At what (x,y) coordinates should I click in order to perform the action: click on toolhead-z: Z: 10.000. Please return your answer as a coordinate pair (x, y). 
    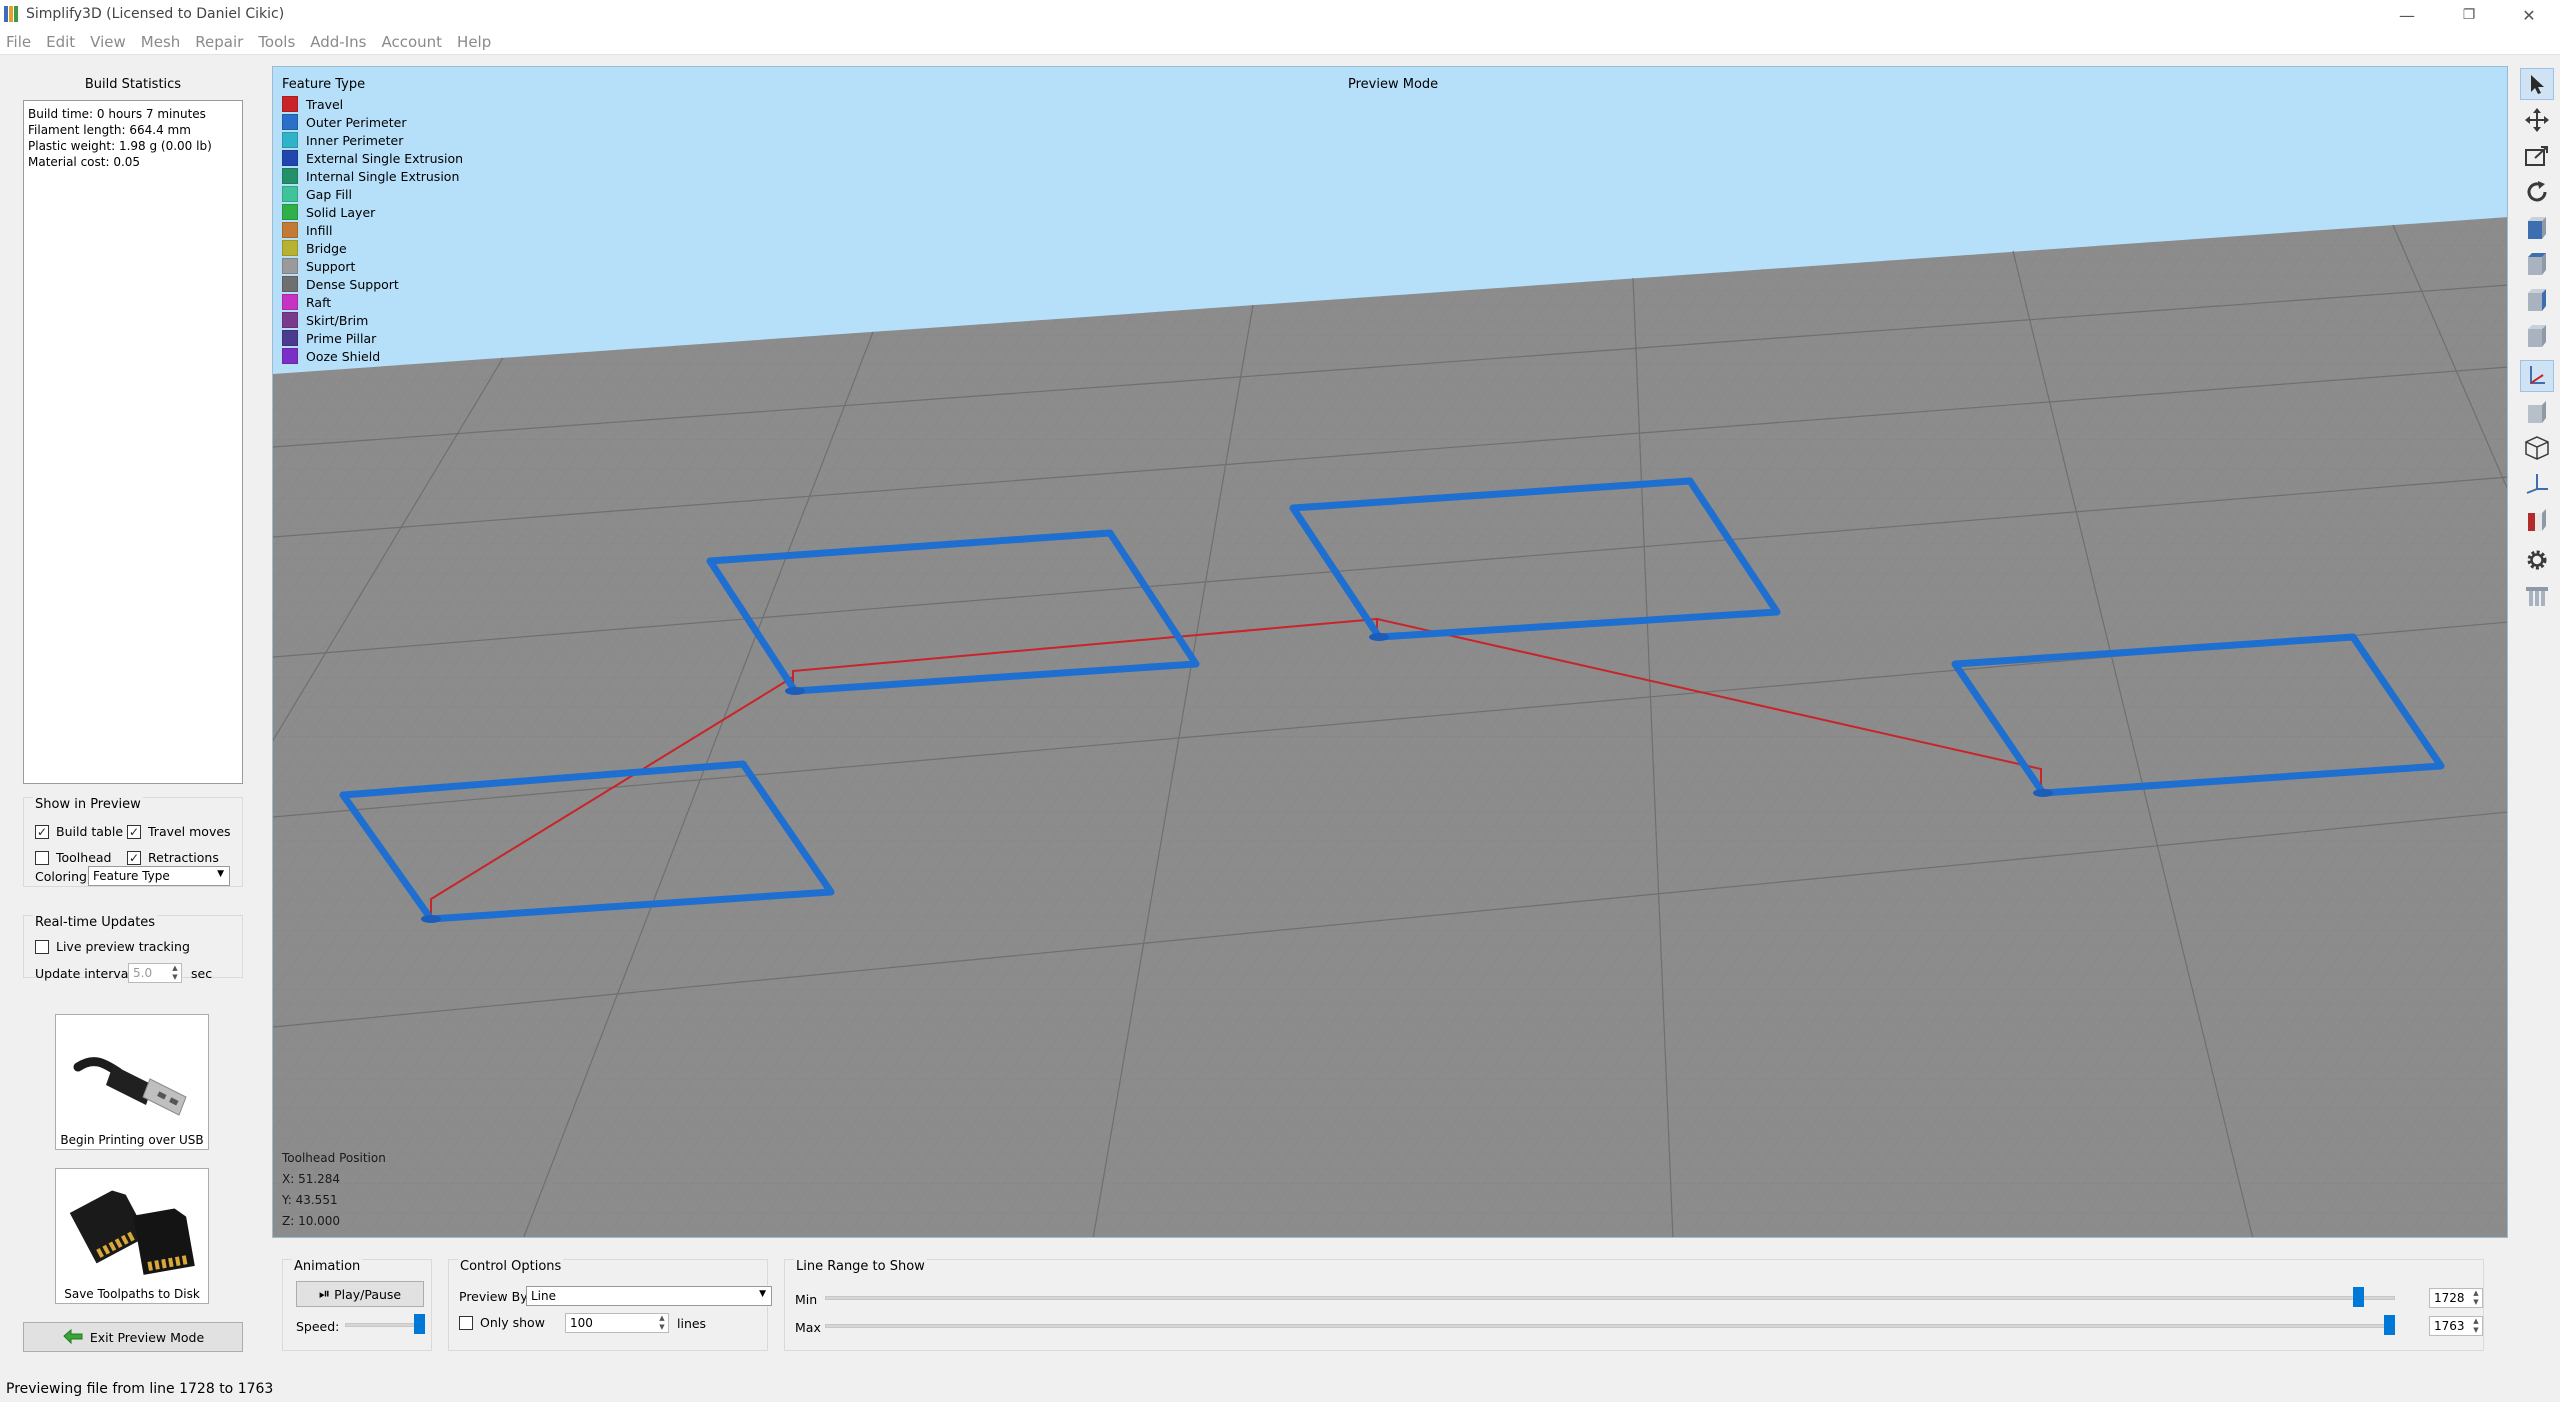
    Looking at the image, I should click on (311, 1221).